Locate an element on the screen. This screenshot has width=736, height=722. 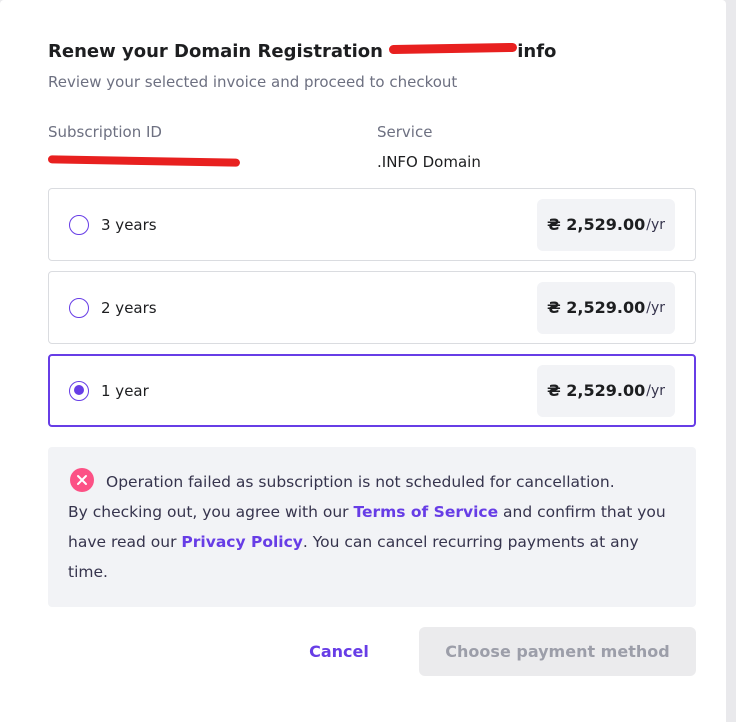
period-option-3-years: 3 years ₴ 2,529.00/yr is located at coordinates (372, 224).